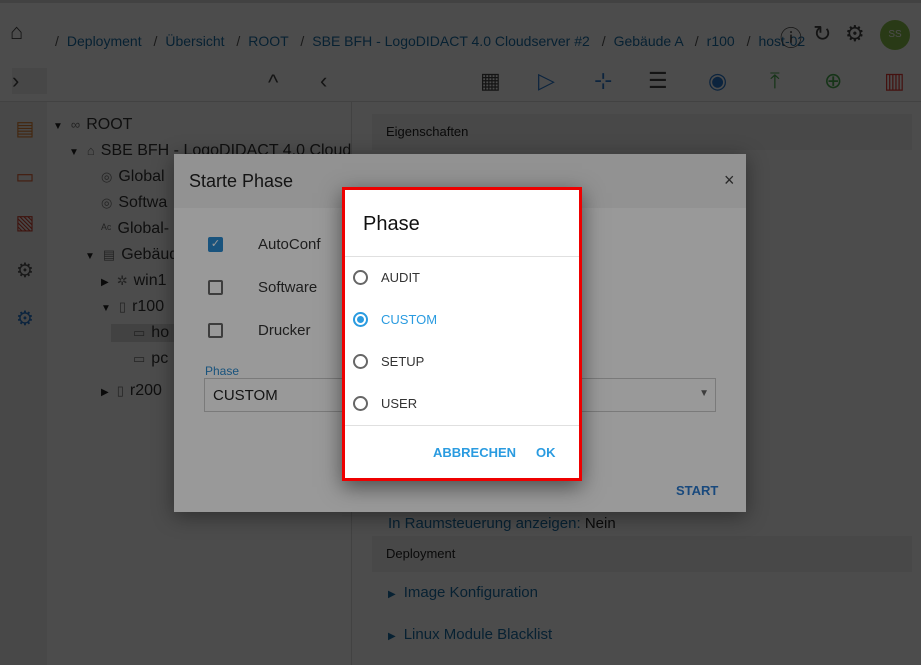 This screenshot has height=665, width=921. Describe the element at coordinates (894, 81) in the screenshot. I see `trash-icon: ▥` at that location.